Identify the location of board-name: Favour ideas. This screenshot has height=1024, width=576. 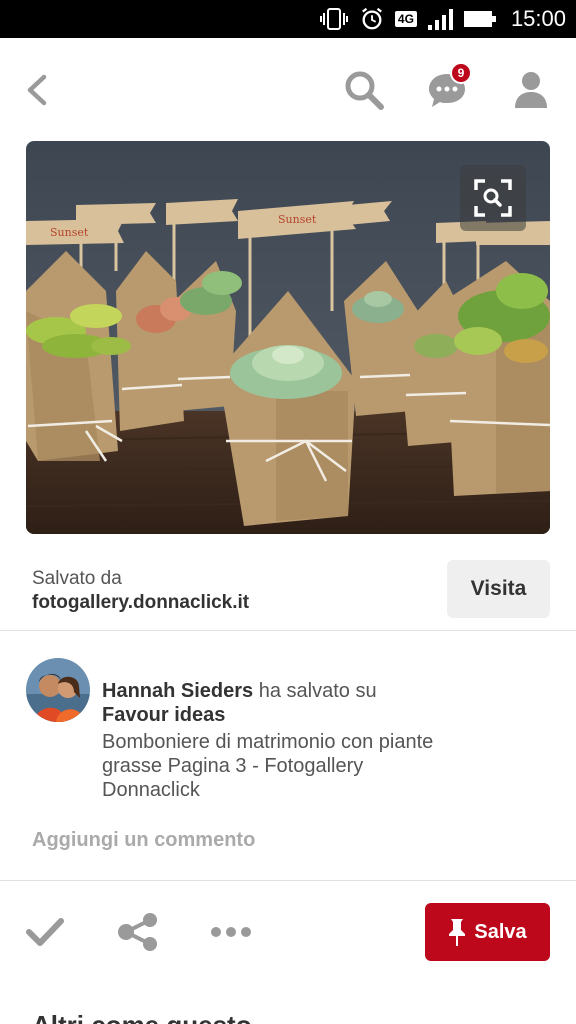
(163, 715).